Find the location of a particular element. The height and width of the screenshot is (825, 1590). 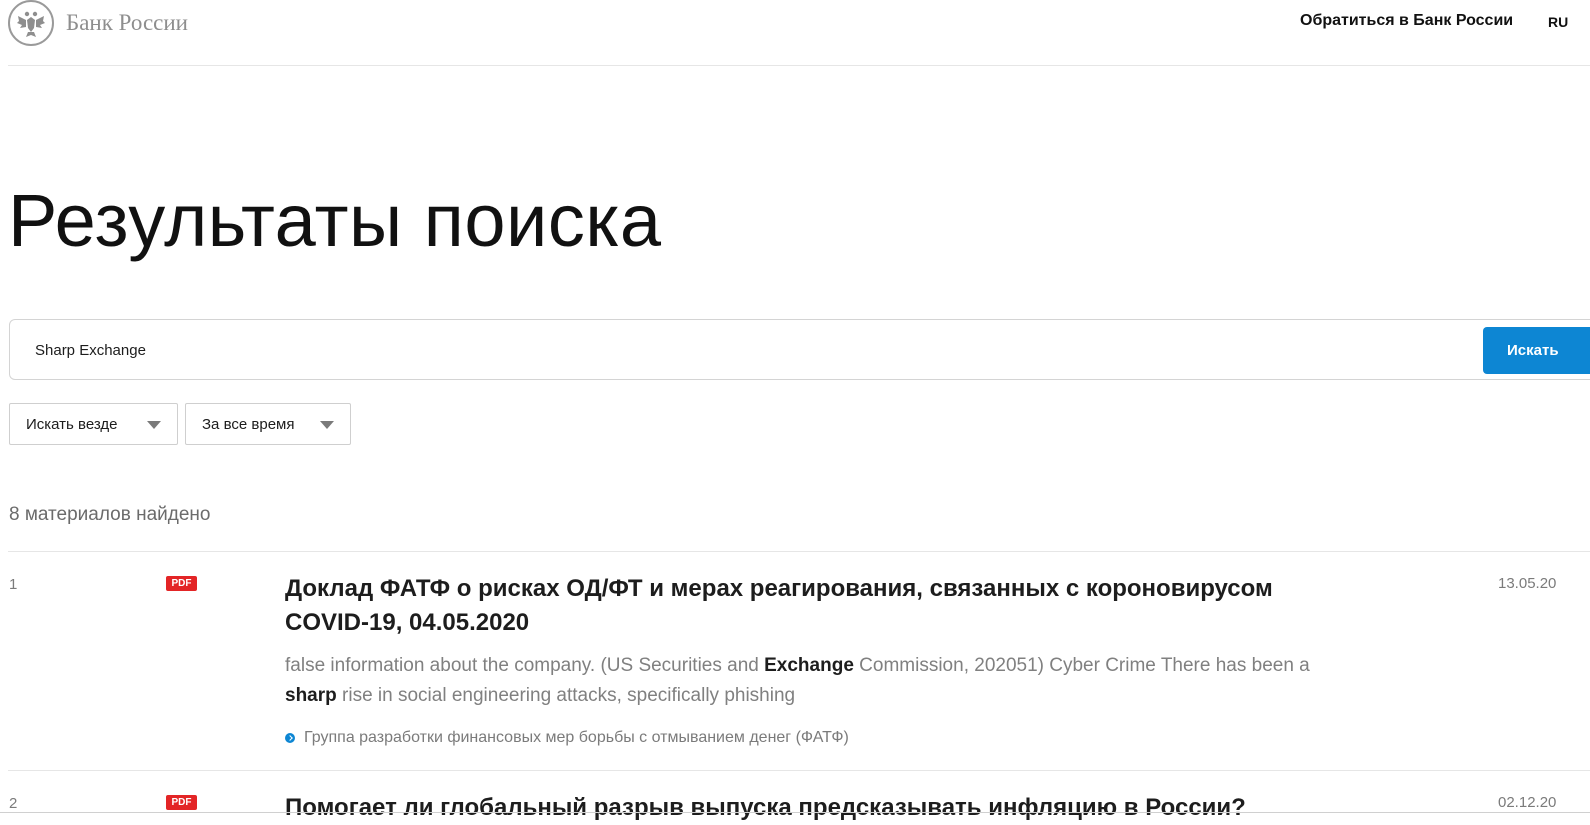

arrow-circle-icon is located at coordinates (290, 738).